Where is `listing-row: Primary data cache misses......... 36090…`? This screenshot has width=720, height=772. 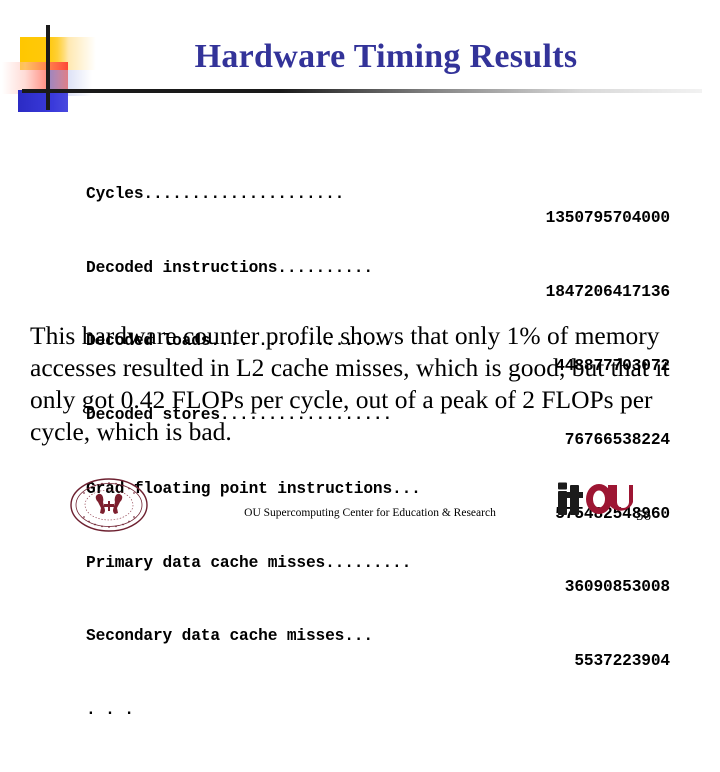
listing-row: Primary data cache misses......... 36090… is located at coordinates (378, 561).